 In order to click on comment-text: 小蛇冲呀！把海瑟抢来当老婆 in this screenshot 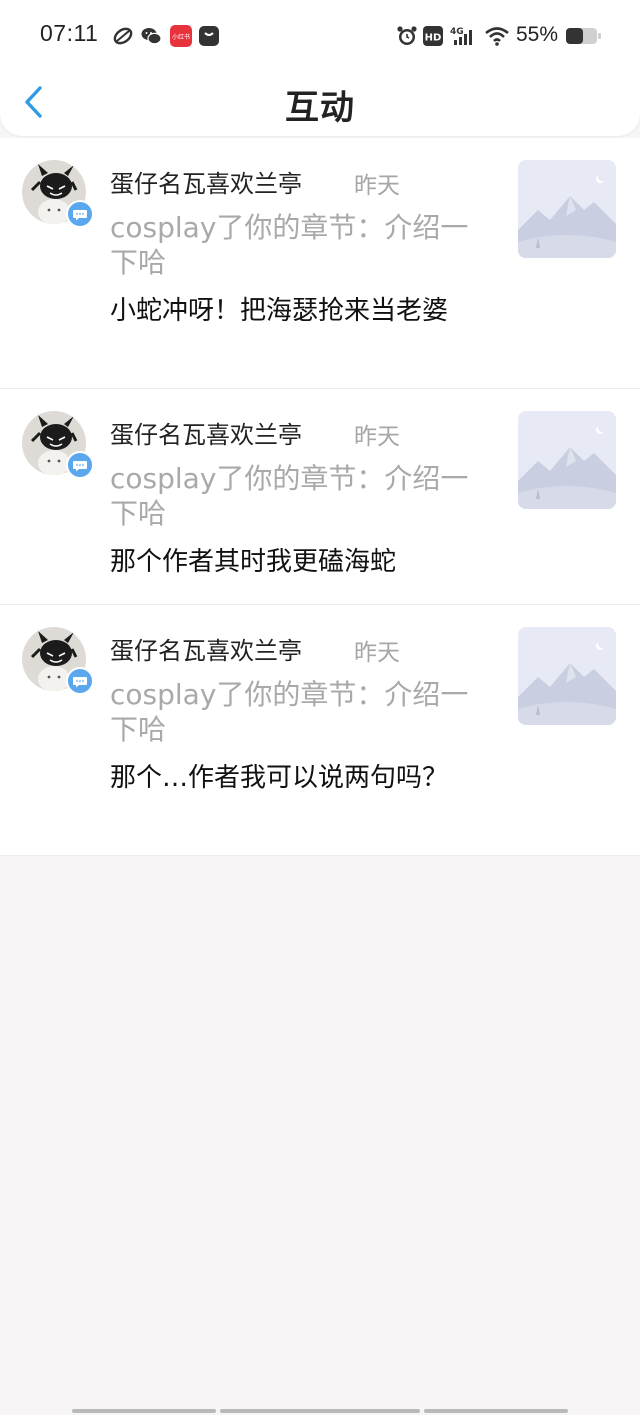, I will do `click(279, 311)`.